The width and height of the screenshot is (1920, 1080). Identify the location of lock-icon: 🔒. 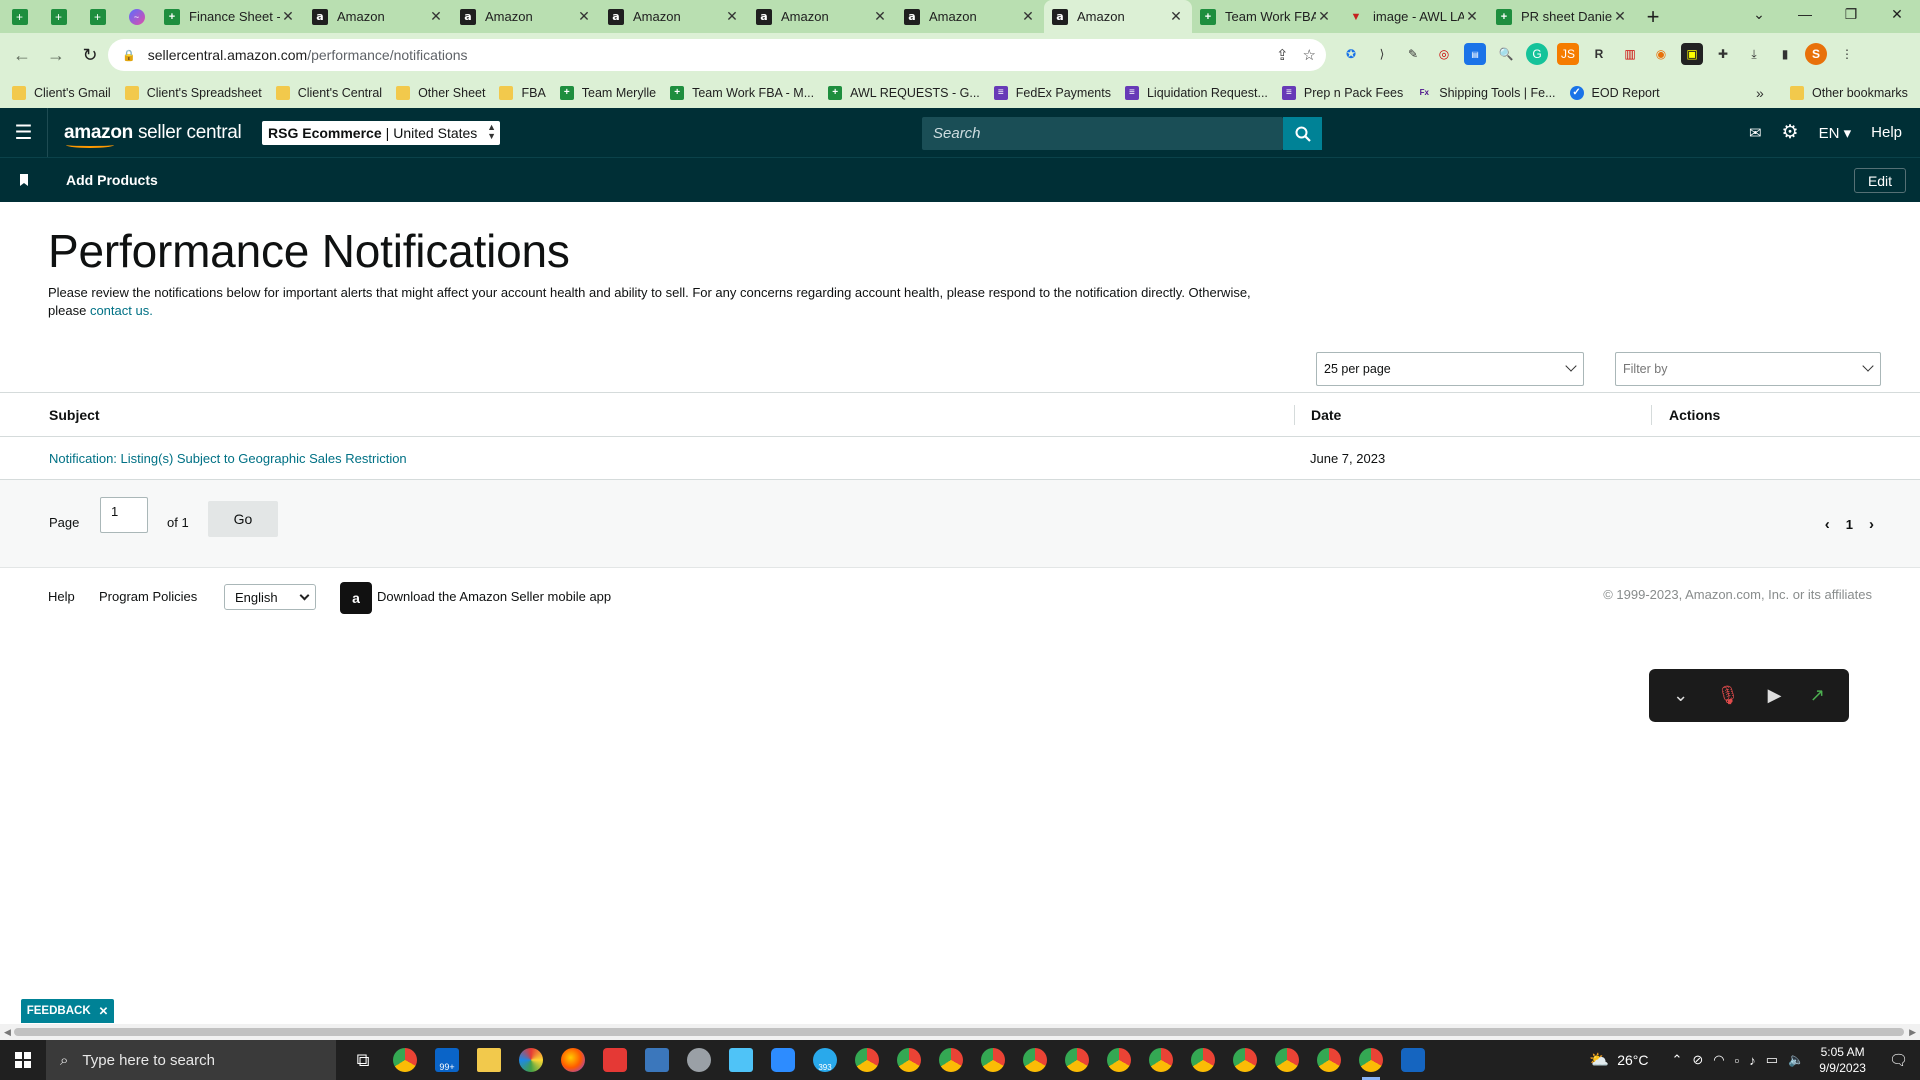
(129, 55).